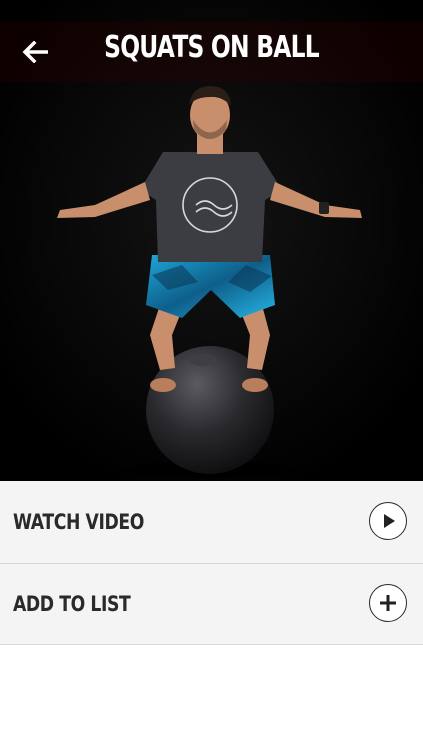 The height and width of the screenshot is (750, 423). Describe the element at coordinates (211, 604) in the screenshot. I see `add-to-list-row: ADD TO LIST` at that location.